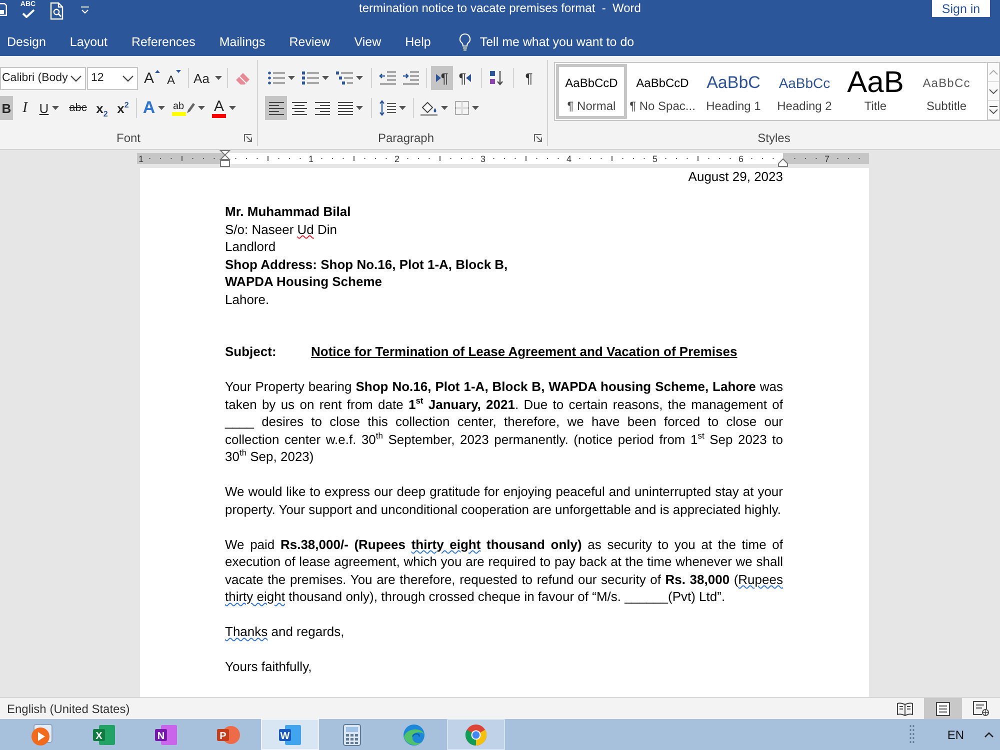 The width and height of the screenshot is (1000, 750). What do you see at coordinates (128, 138) in the screenshot?
I see `group-label: Font` at bounding box center [128, 138].